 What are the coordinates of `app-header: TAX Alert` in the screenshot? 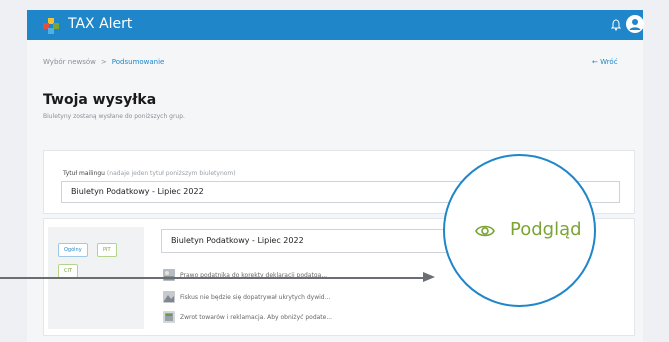 It's located at (335, 25).